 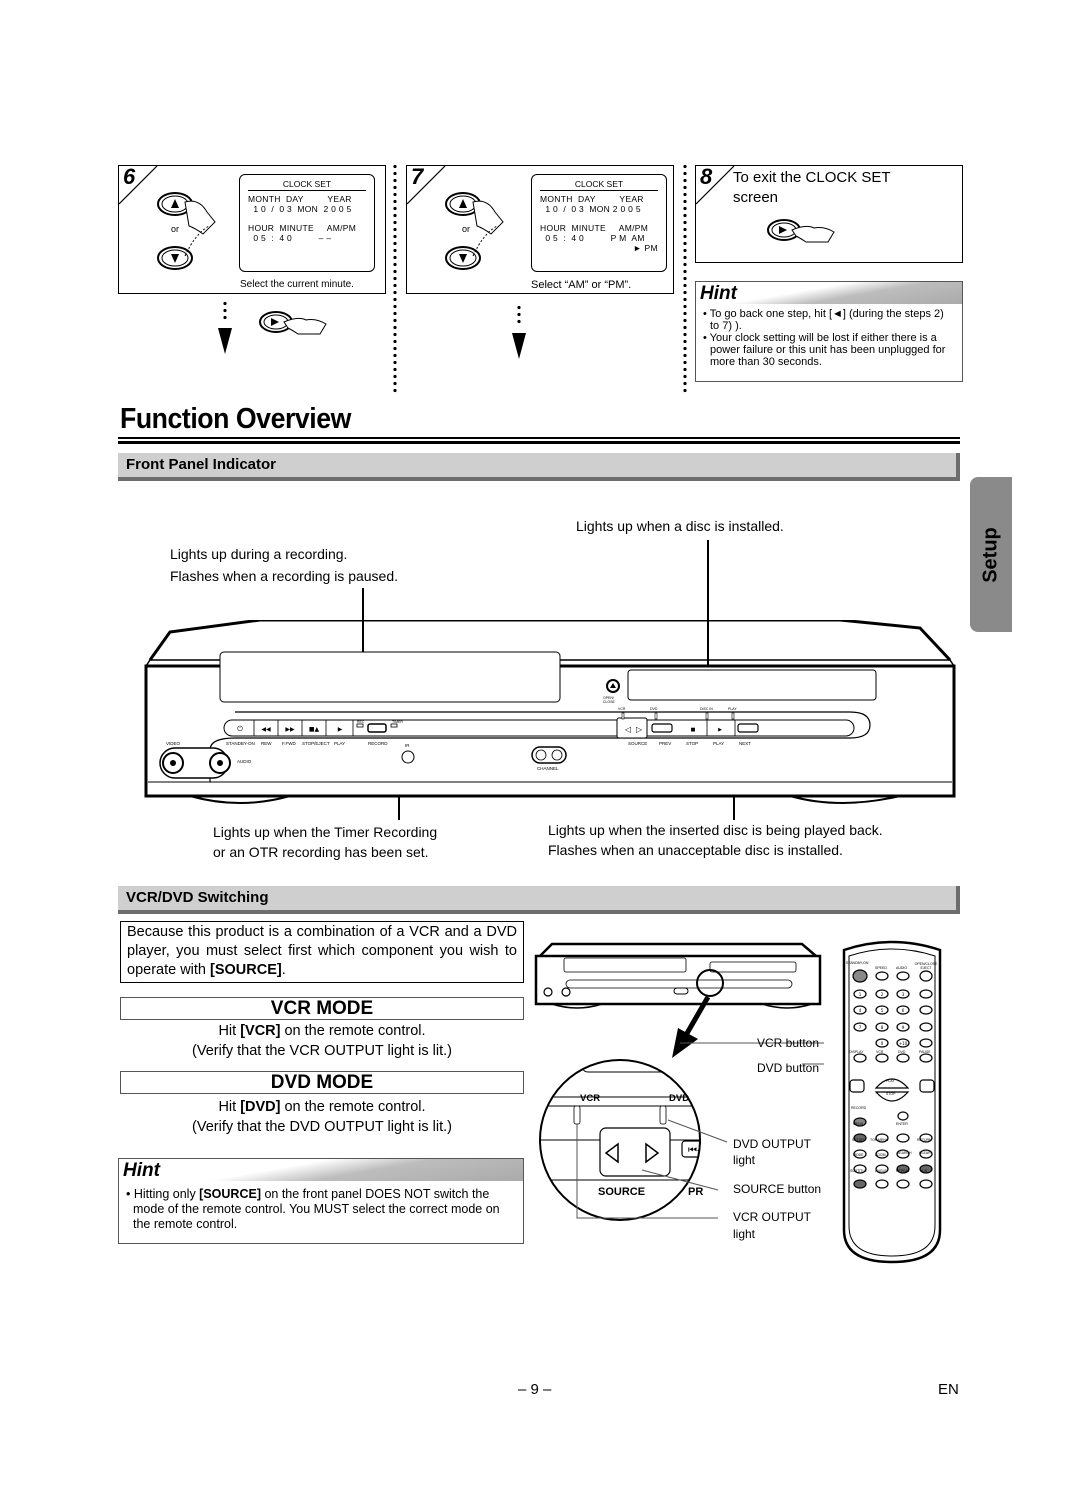 What do you see at coordinates (812, 187) in the screenshot?
I see `step-instruction: To exit the CLOCK SET screen` at bounding box center [812, 187].